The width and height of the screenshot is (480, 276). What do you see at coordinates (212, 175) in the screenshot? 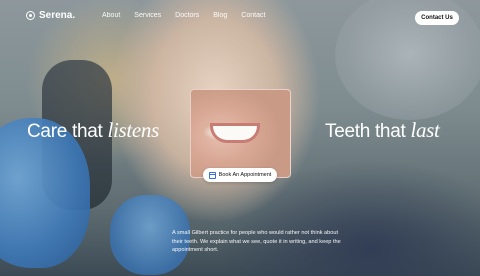
I see `calendar-icon` at bounding box center [212, 175].